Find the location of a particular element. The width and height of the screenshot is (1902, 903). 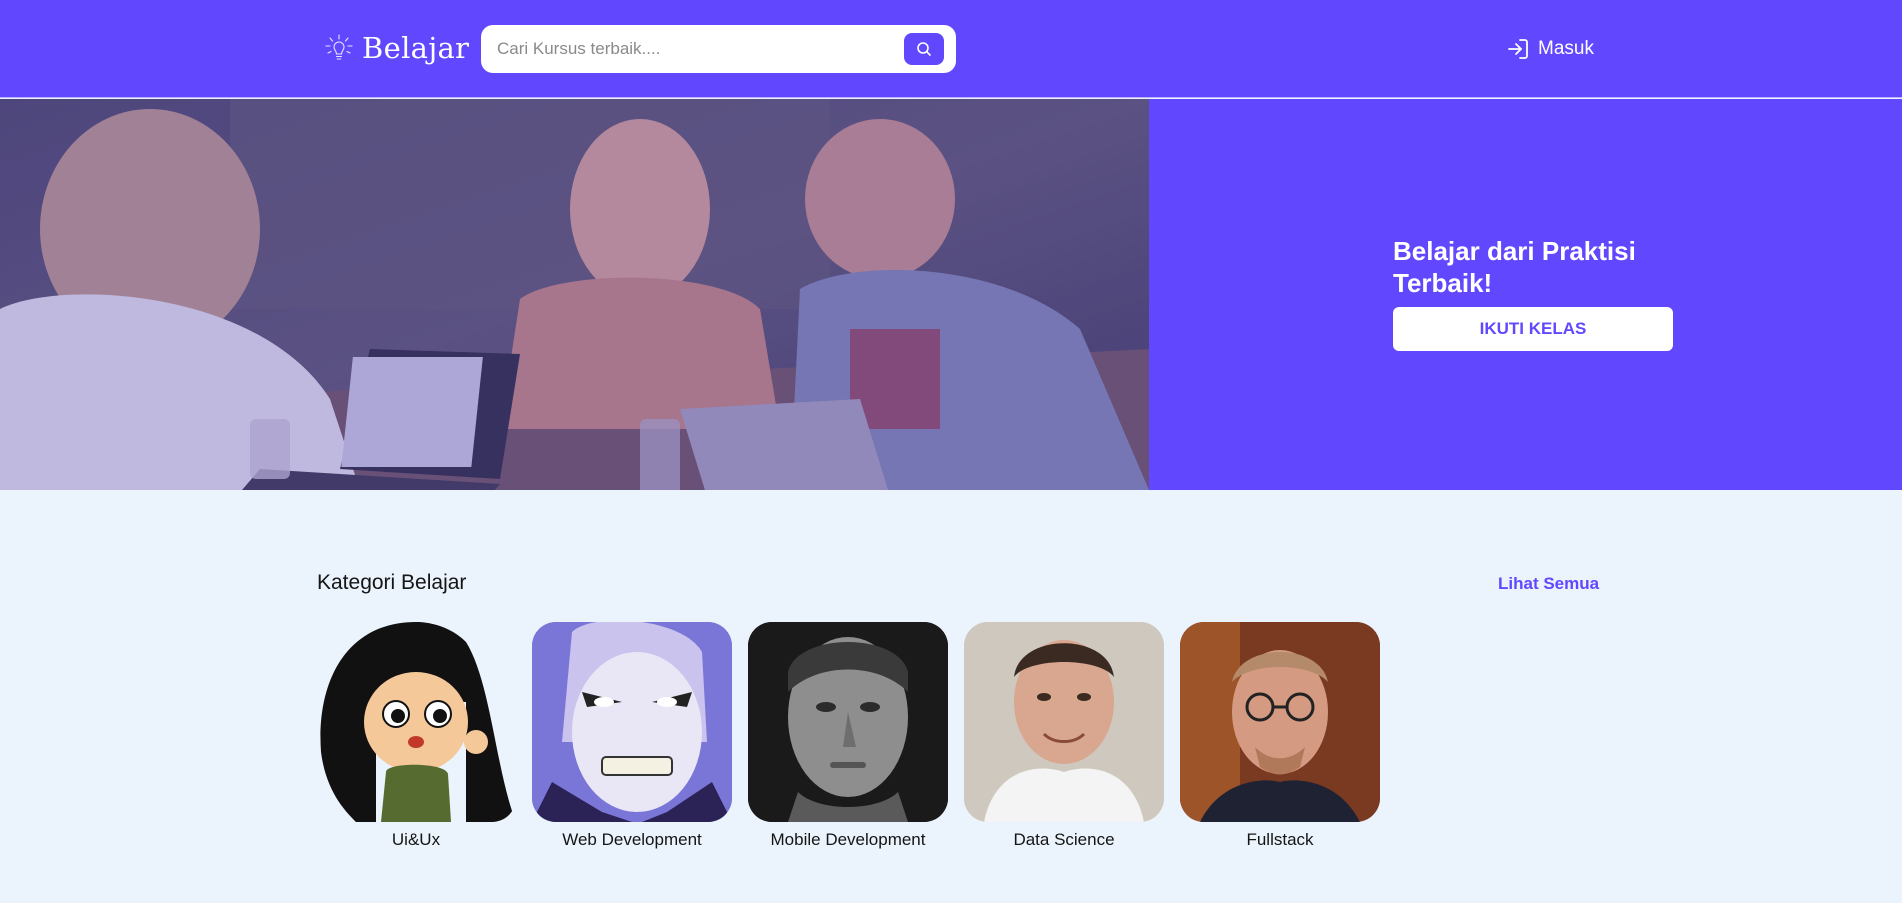

search-bar is located at coordinates (718, 49).